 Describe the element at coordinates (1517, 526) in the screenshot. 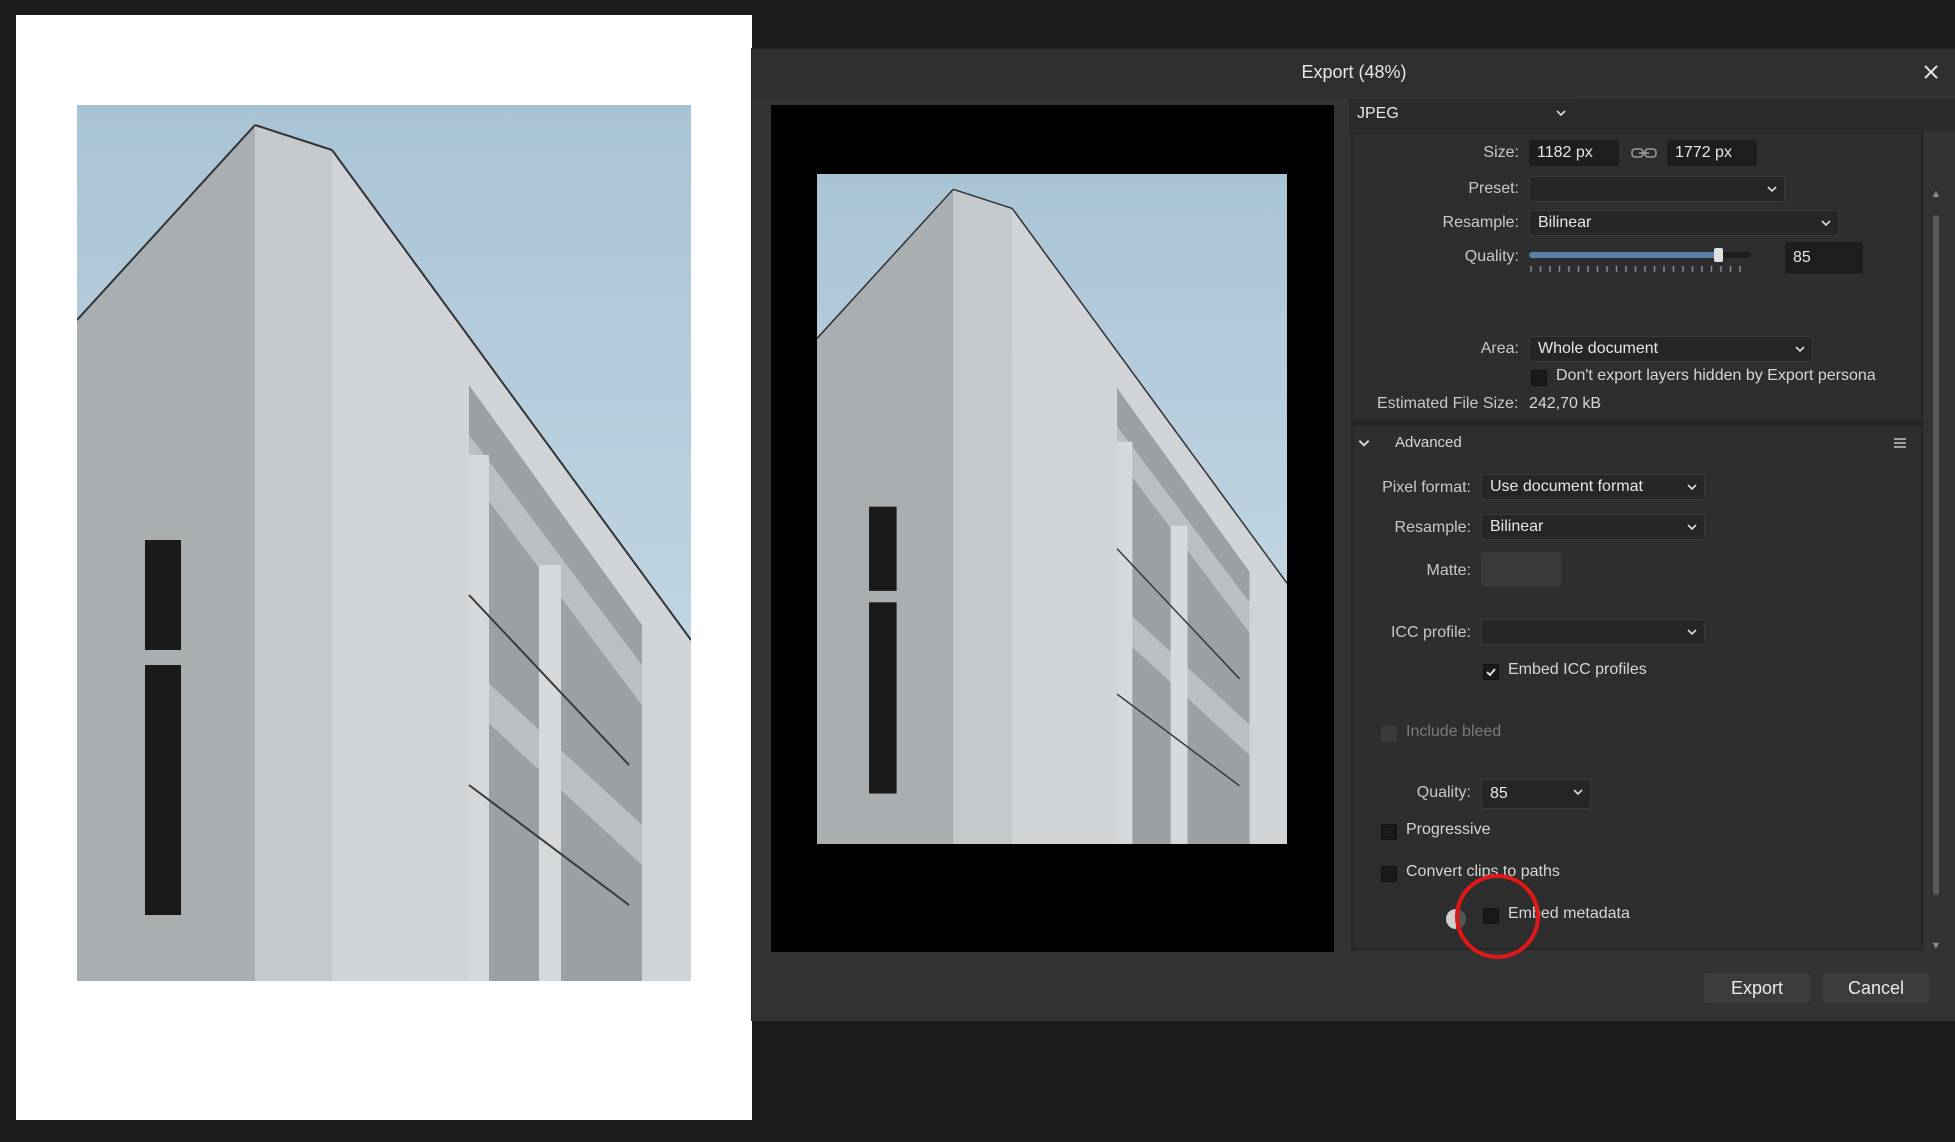

I see `adv-resample-value: Bilinear` at that location.